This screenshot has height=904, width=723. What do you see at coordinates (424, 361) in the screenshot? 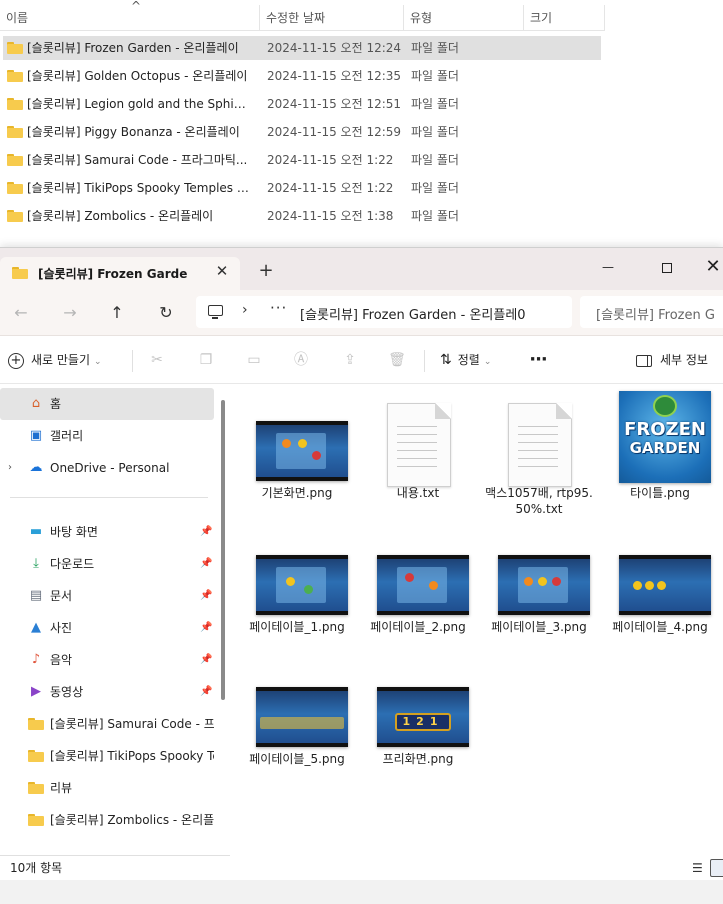
I see `toolbar-divider` at bounding box center [424, 361].